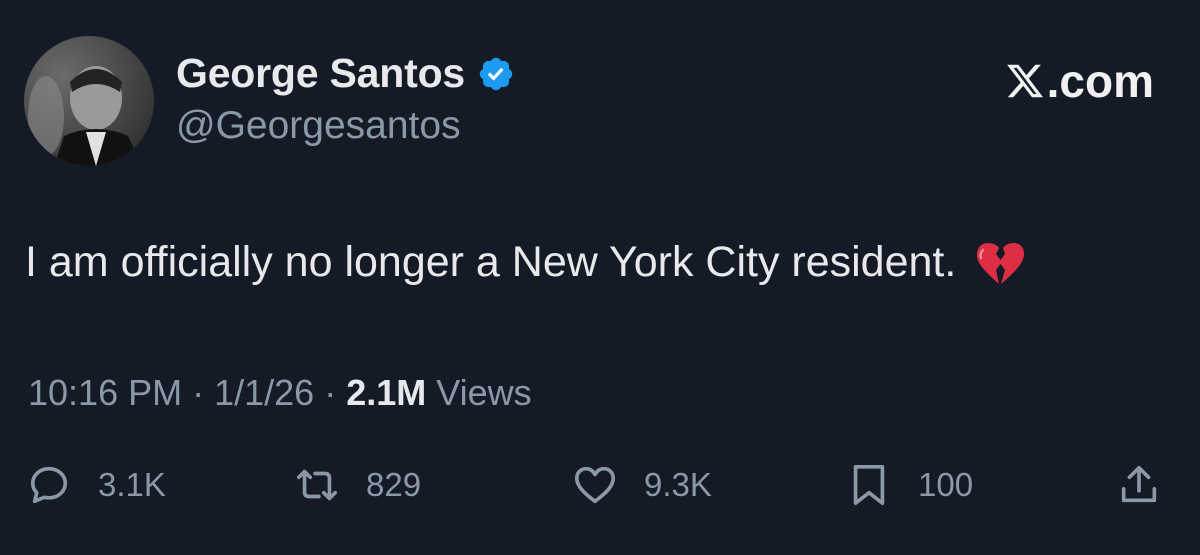  I want to click on author-name-row: George Santos, so click(345, 73).